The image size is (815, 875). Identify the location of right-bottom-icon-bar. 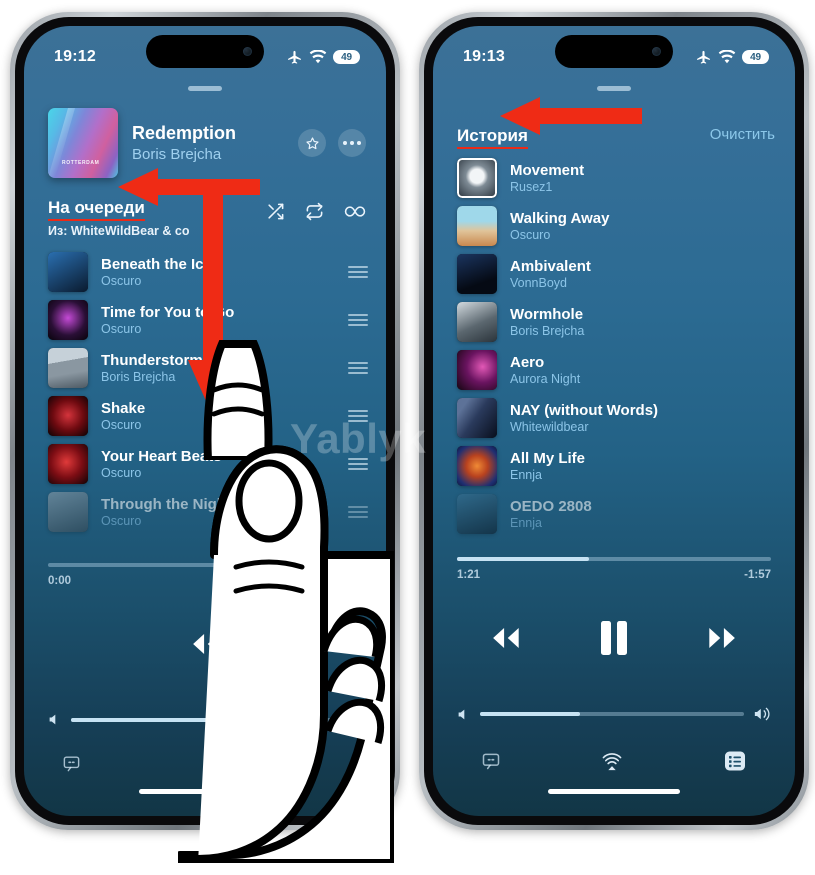
(614, 761).